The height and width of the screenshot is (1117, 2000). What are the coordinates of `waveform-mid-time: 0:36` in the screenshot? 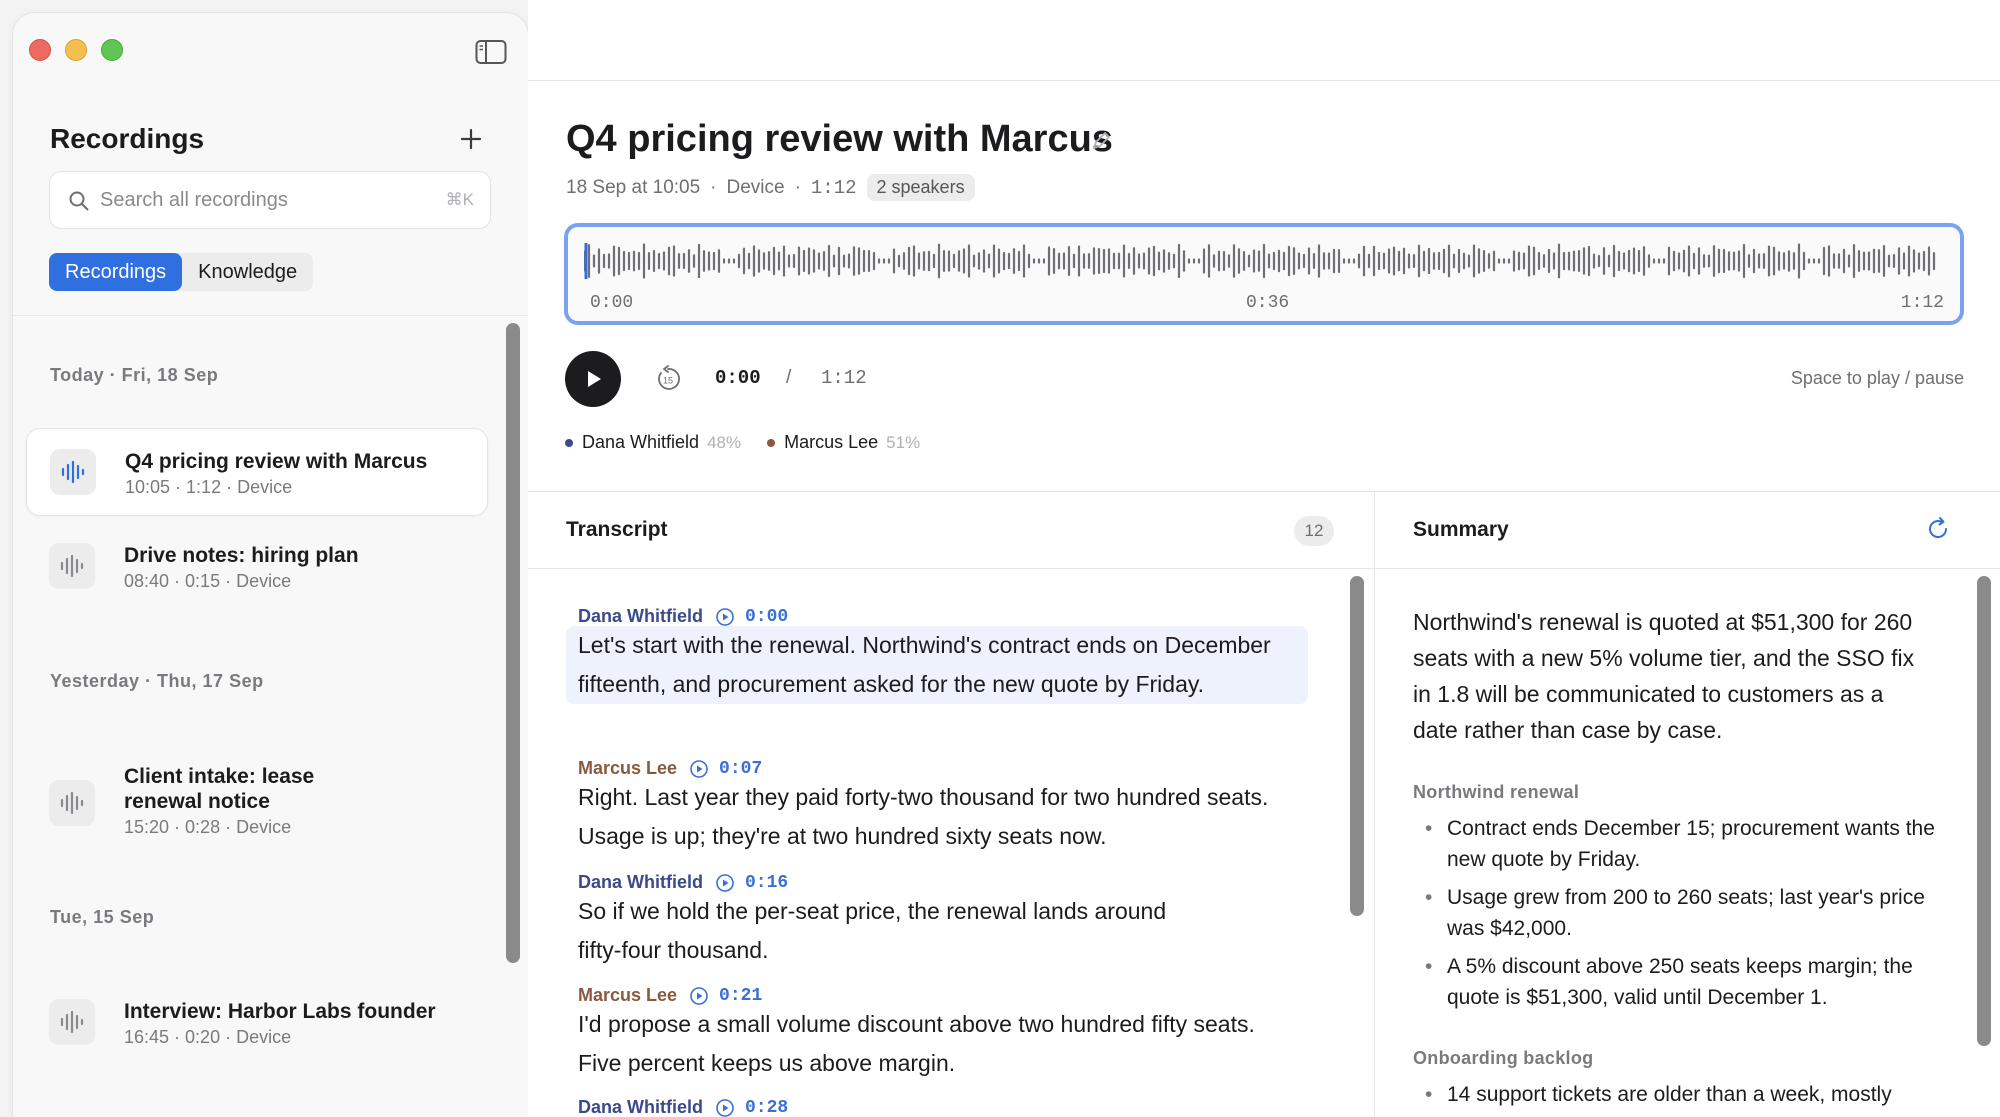 It's located at (1268, 303).